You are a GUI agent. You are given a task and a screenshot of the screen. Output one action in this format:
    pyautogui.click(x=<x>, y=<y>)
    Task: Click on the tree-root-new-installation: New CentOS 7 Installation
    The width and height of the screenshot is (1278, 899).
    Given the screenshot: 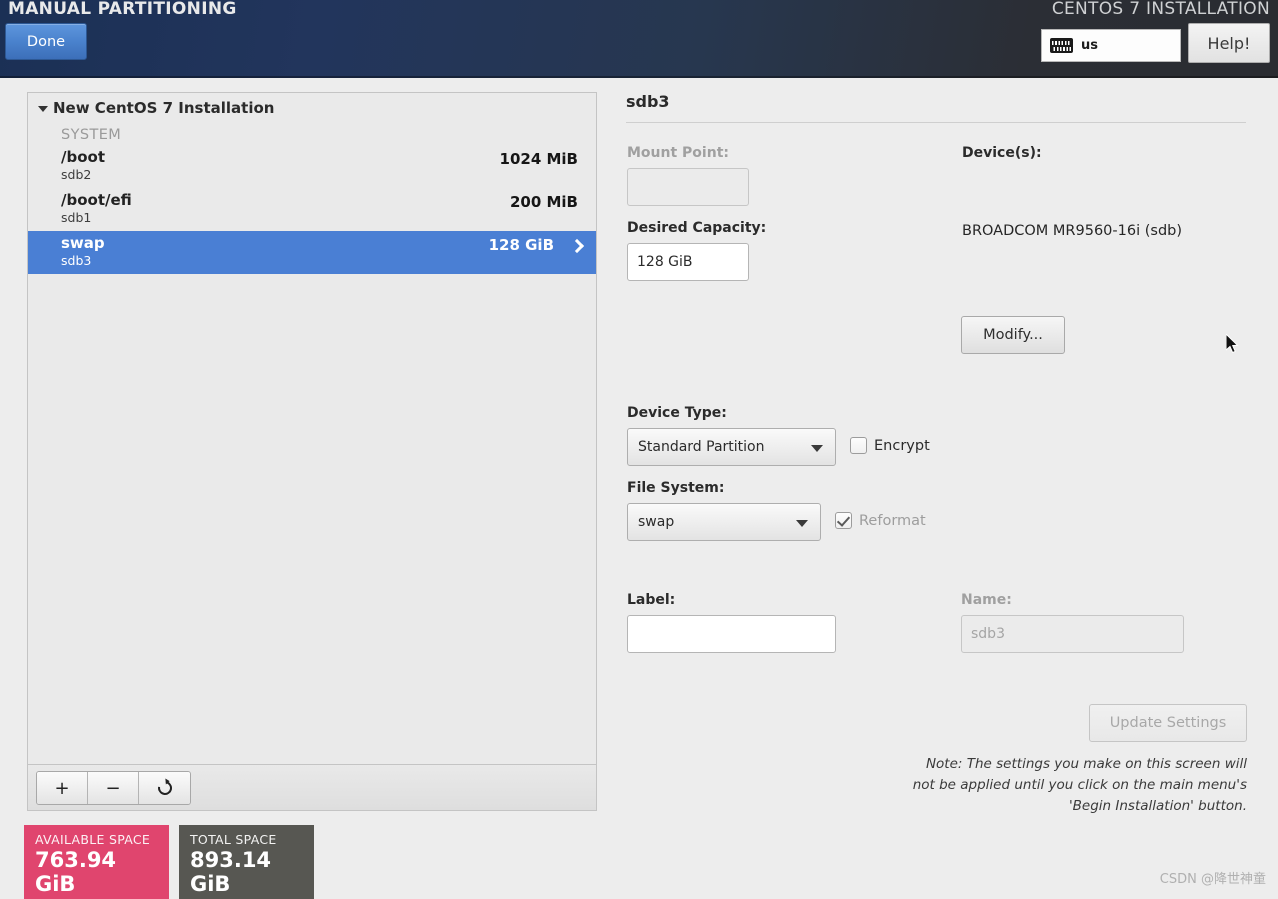 What is the action you would take?
    pyautogui.click(x=312, y=107)
    